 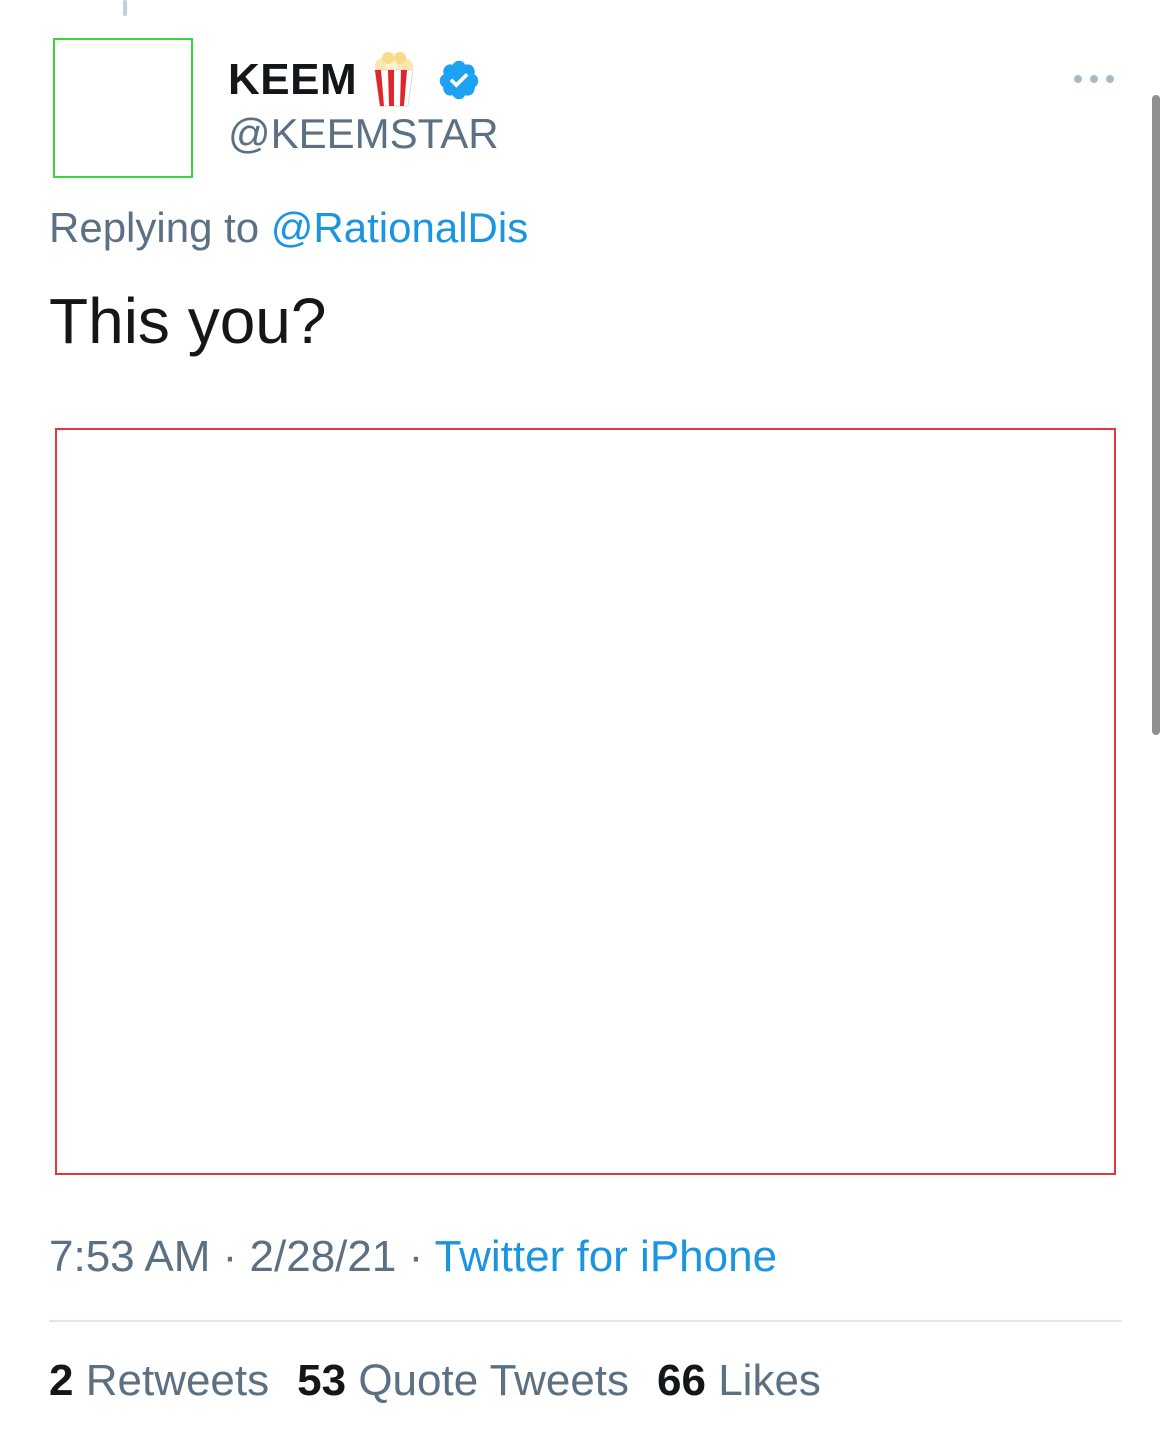 I want to click on tweet-text: This you?, so click(x=188, y=321).